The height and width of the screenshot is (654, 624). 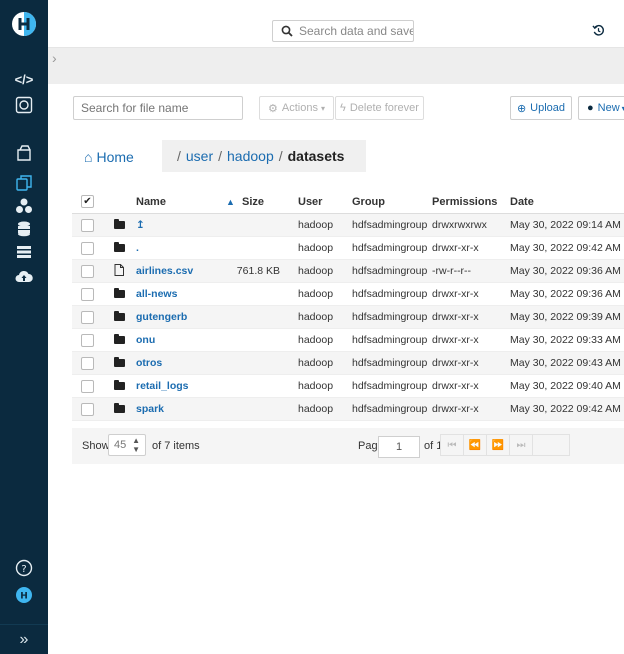 What do you see at coordinates (258, 271) in the screenshot?
I see `file-size: 761.8 KB` at bounding box center [258, 271].